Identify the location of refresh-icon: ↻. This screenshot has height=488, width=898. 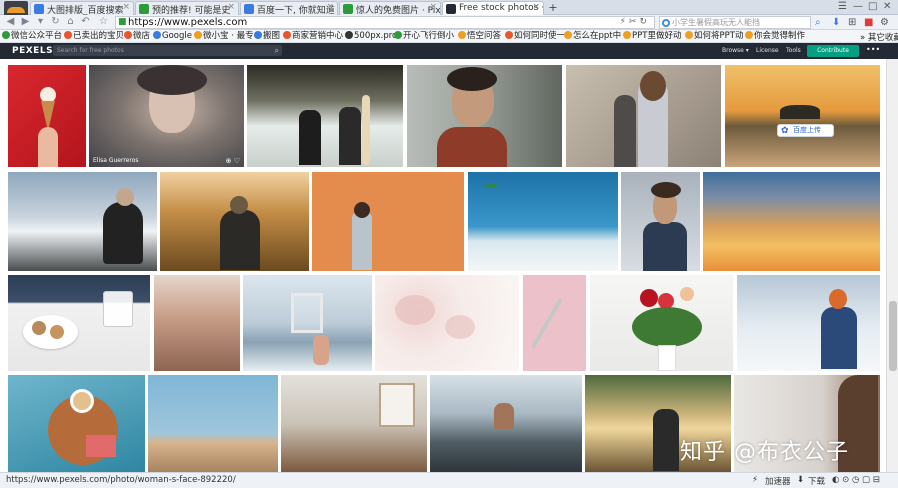
(55, 22).